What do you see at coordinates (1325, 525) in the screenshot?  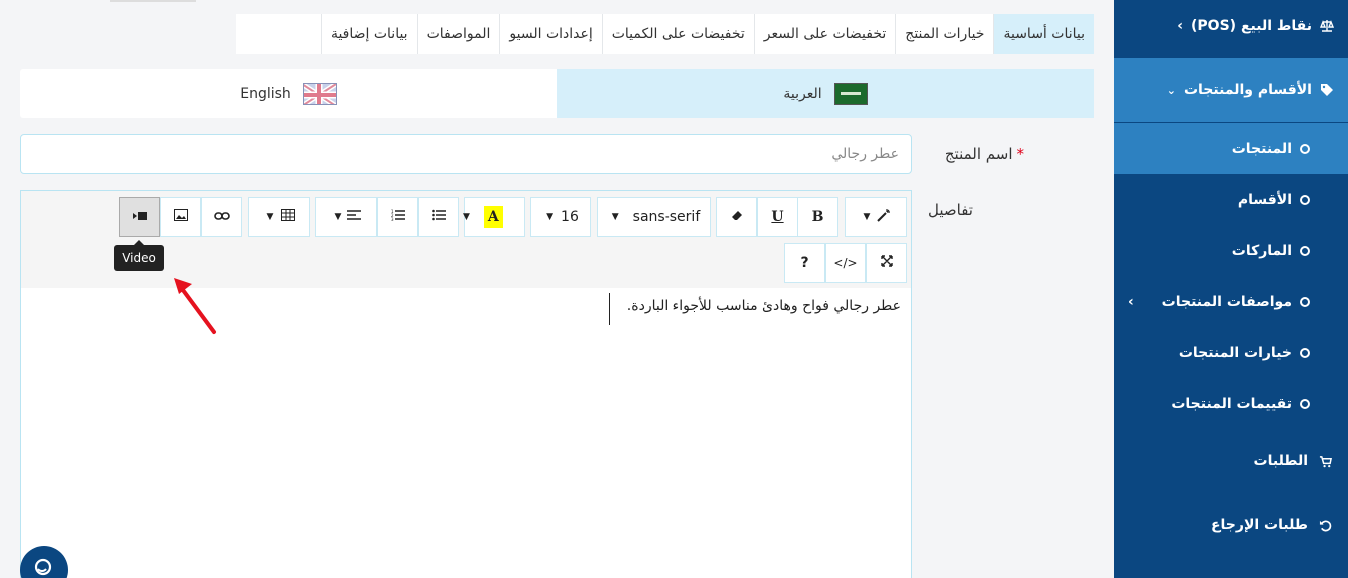 I see `undo-icon` at bounding box center [1325, 525].